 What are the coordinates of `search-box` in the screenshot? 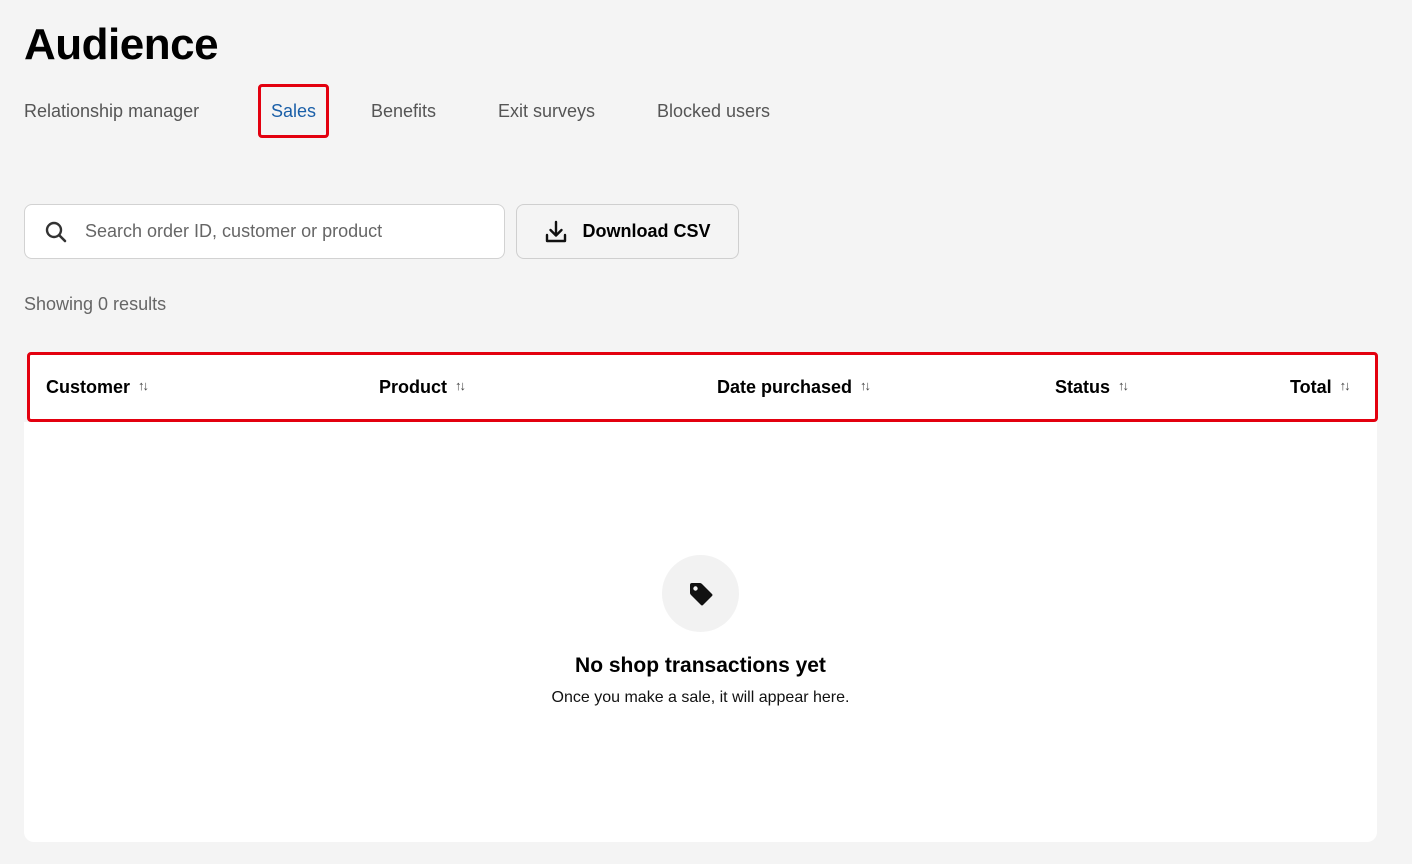 It's located at (264, 231).